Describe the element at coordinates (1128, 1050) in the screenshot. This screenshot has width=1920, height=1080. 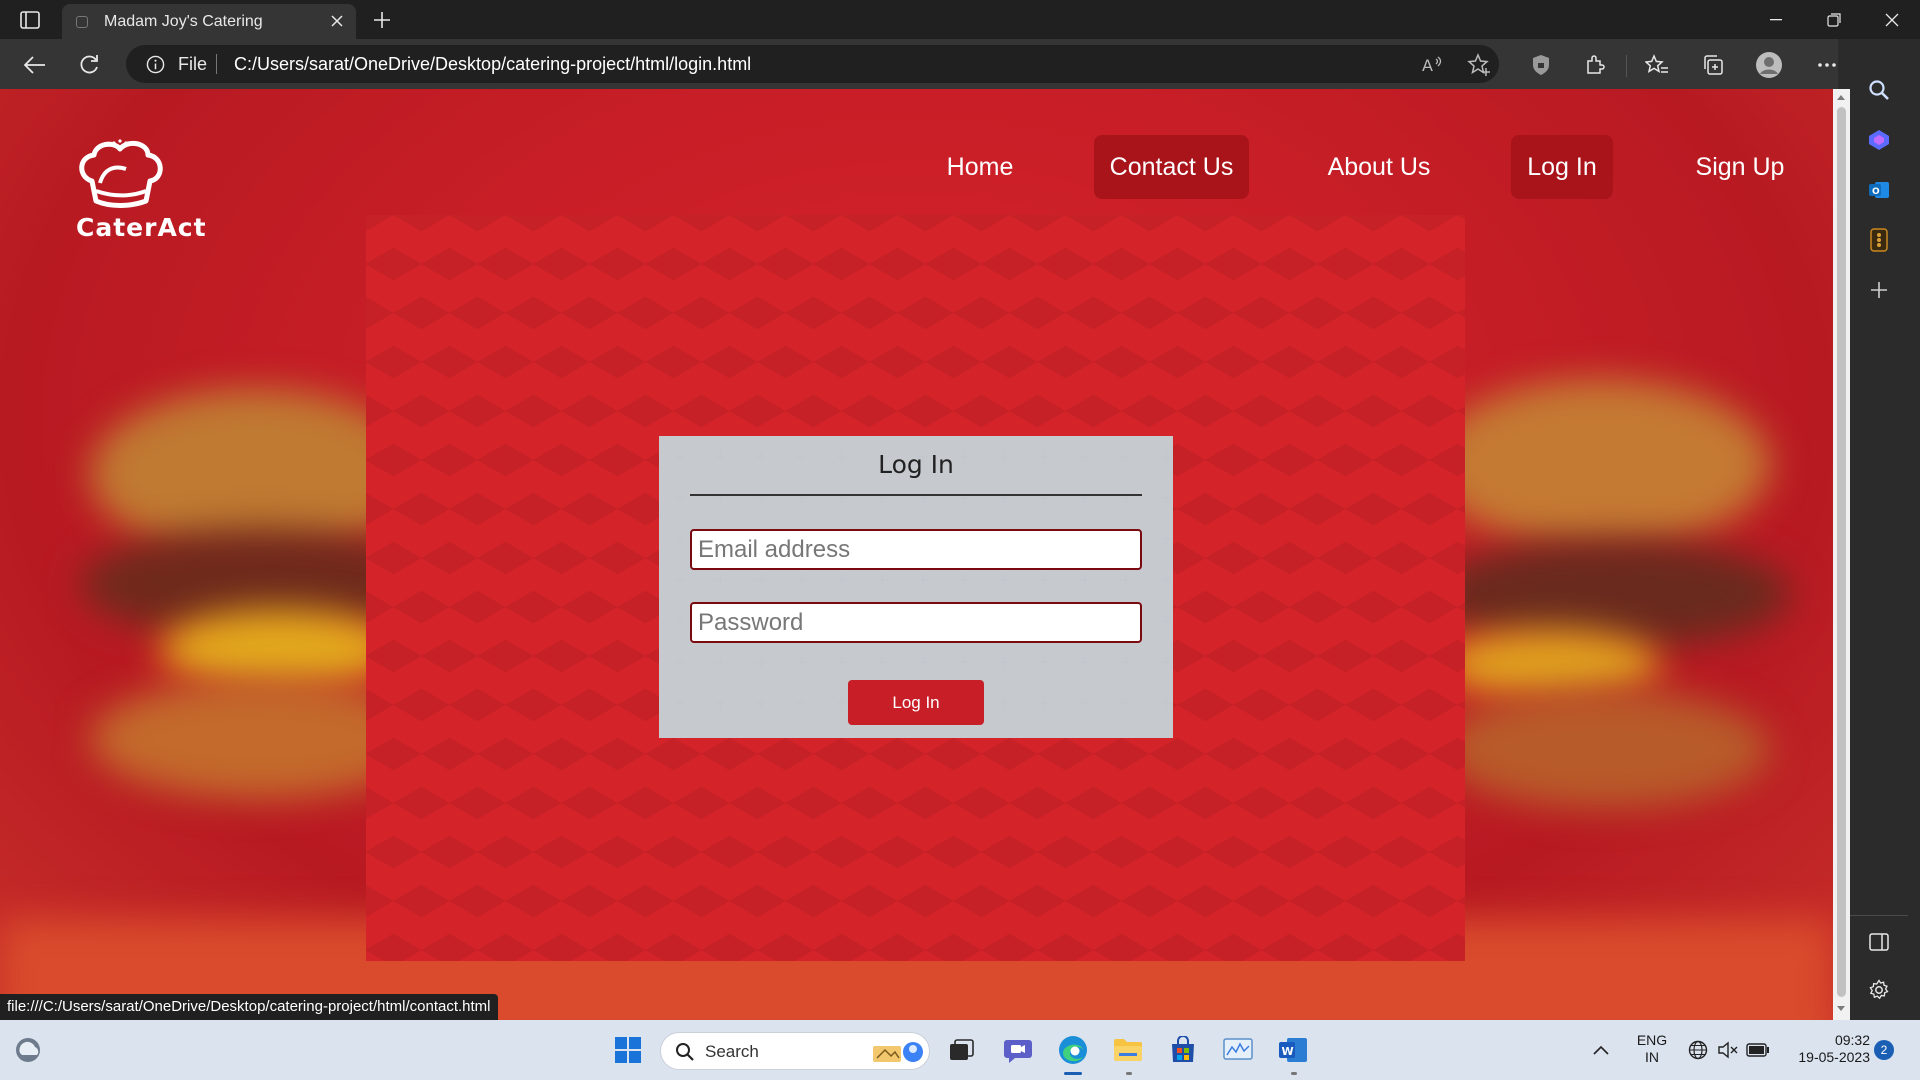
I see `file-explorer-icon` at that location.